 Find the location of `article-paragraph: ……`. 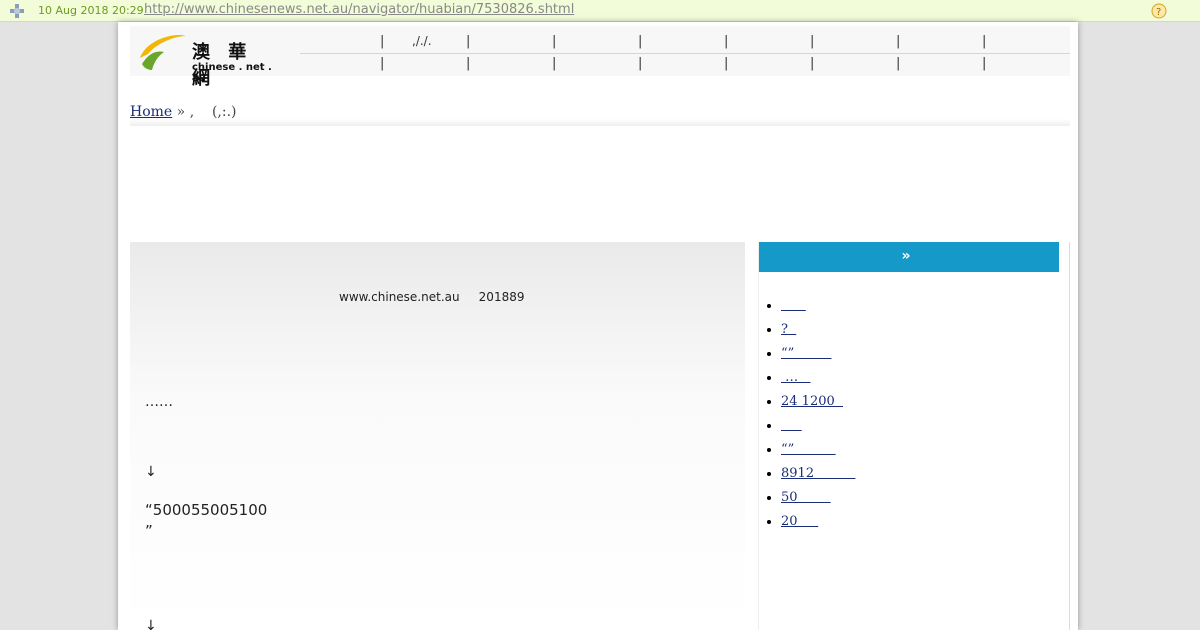

article-paragraph: …… is located at coordinates (159, 402).